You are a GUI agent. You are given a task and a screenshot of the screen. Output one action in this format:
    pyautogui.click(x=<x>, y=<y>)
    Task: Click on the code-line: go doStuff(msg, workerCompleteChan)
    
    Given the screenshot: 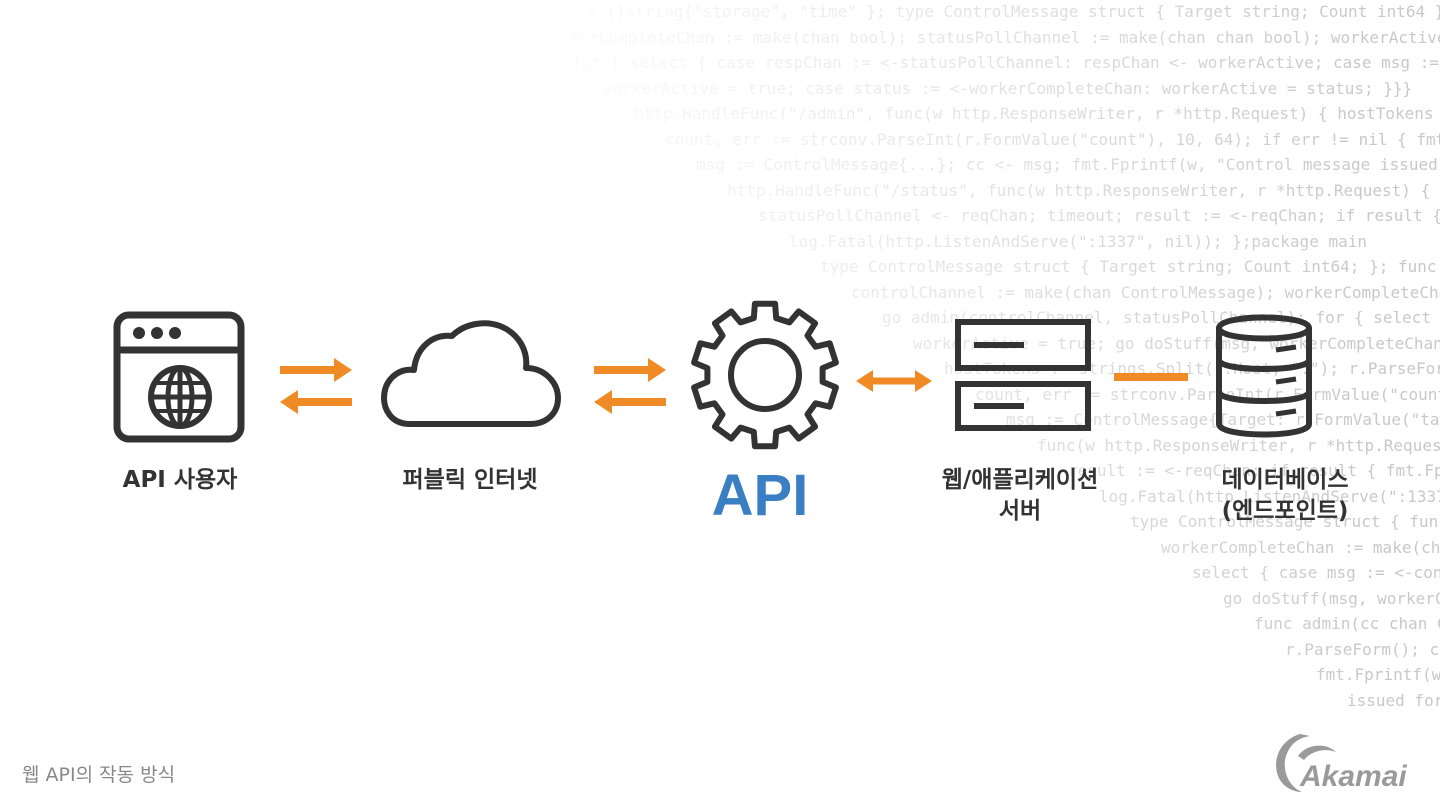 What is the action you would take?
    pyautogui.click(x=1331, y=598)
    